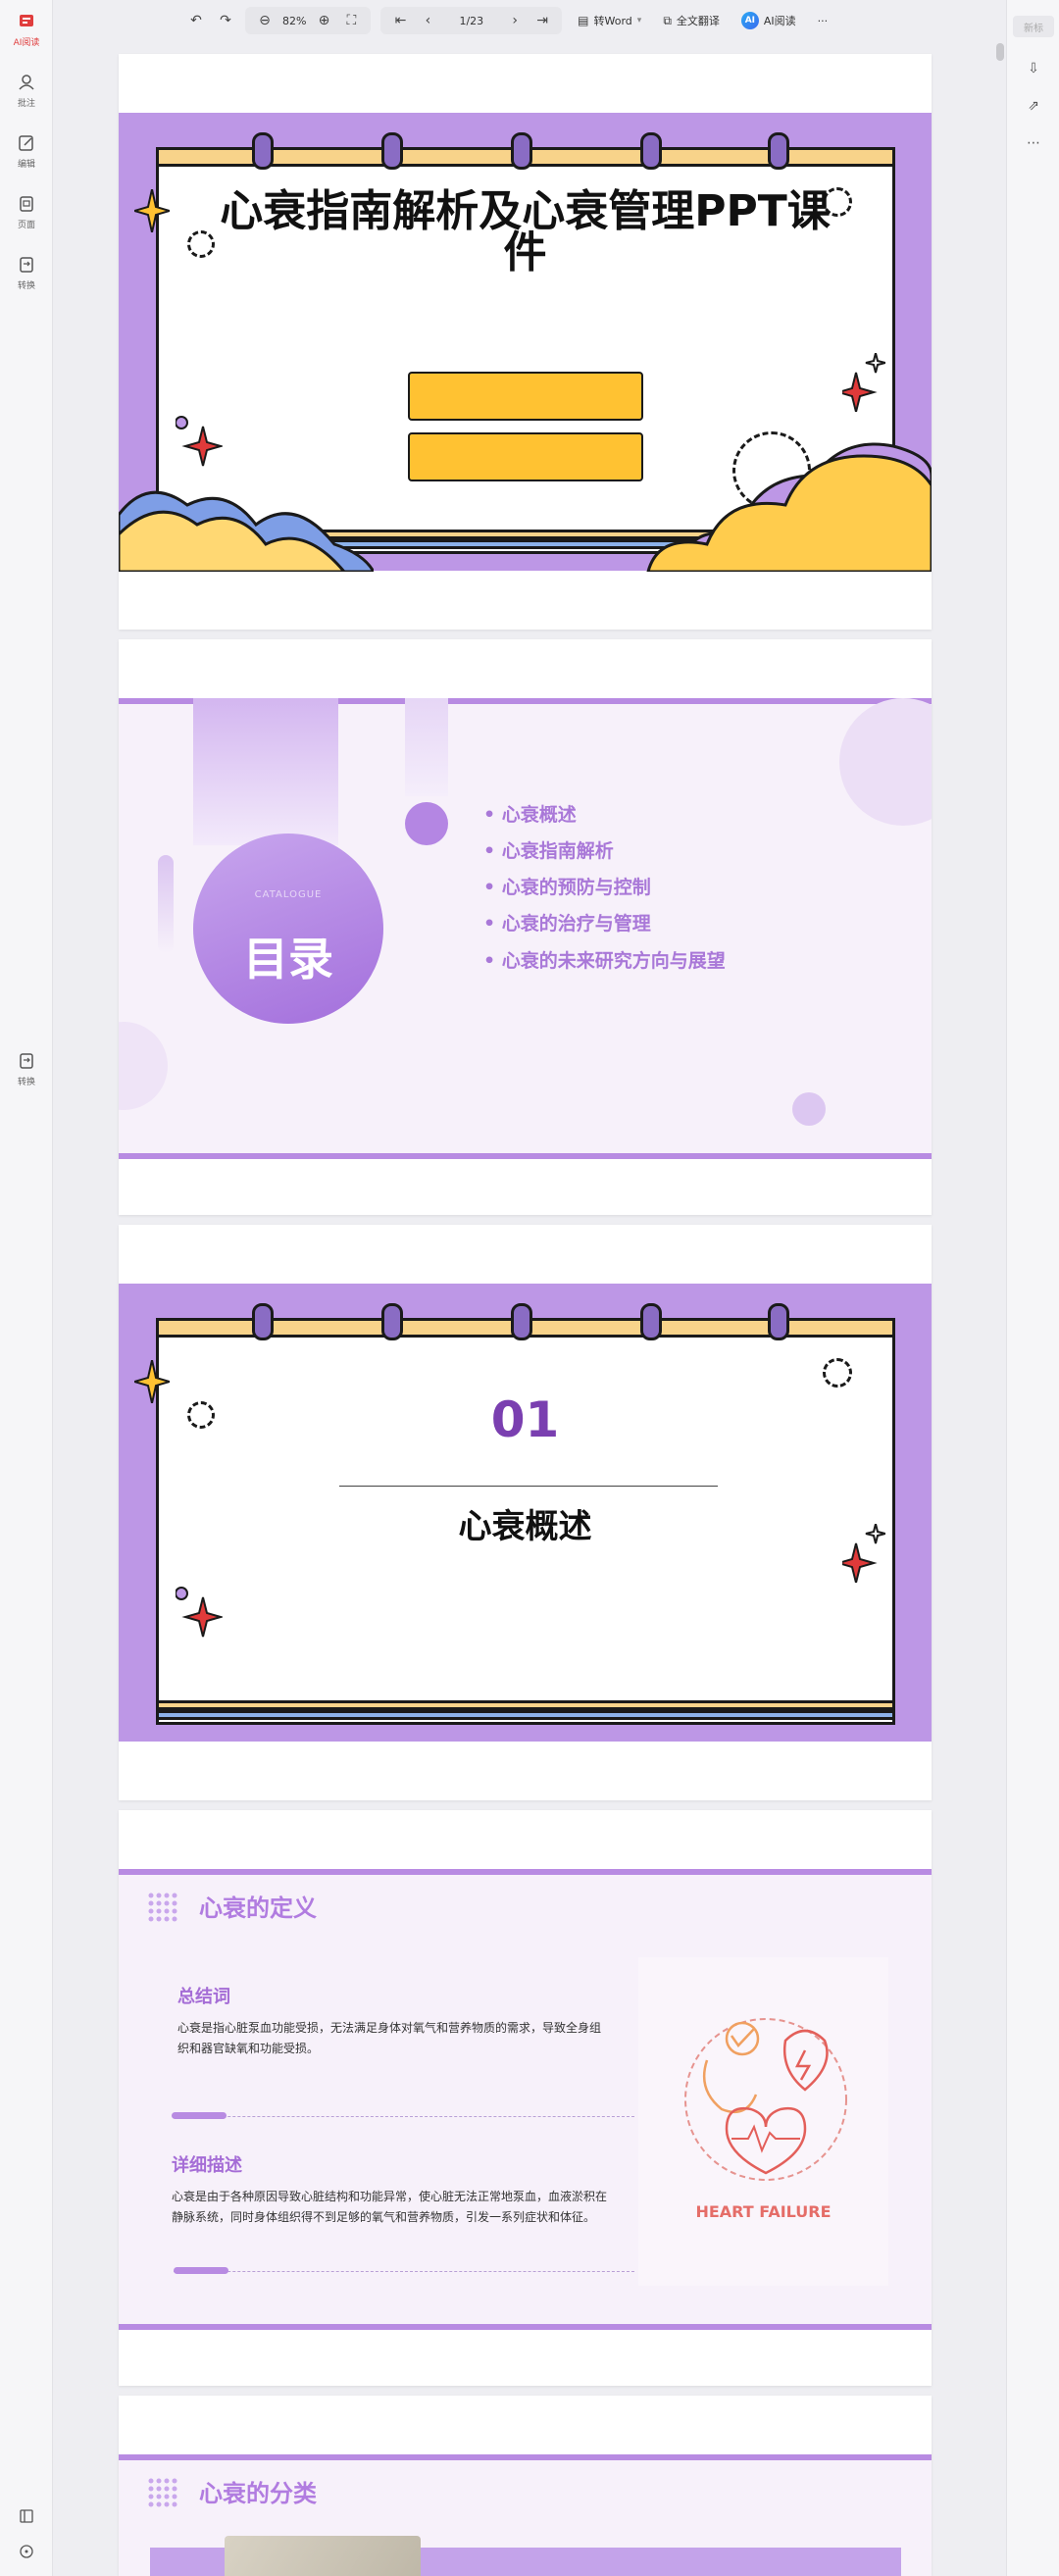 The width and height of the screenshot is (1059, 2576). I want to click on page-nav-group: ⇤ ‹ 1/23 › ⇥, so click(471, 20).